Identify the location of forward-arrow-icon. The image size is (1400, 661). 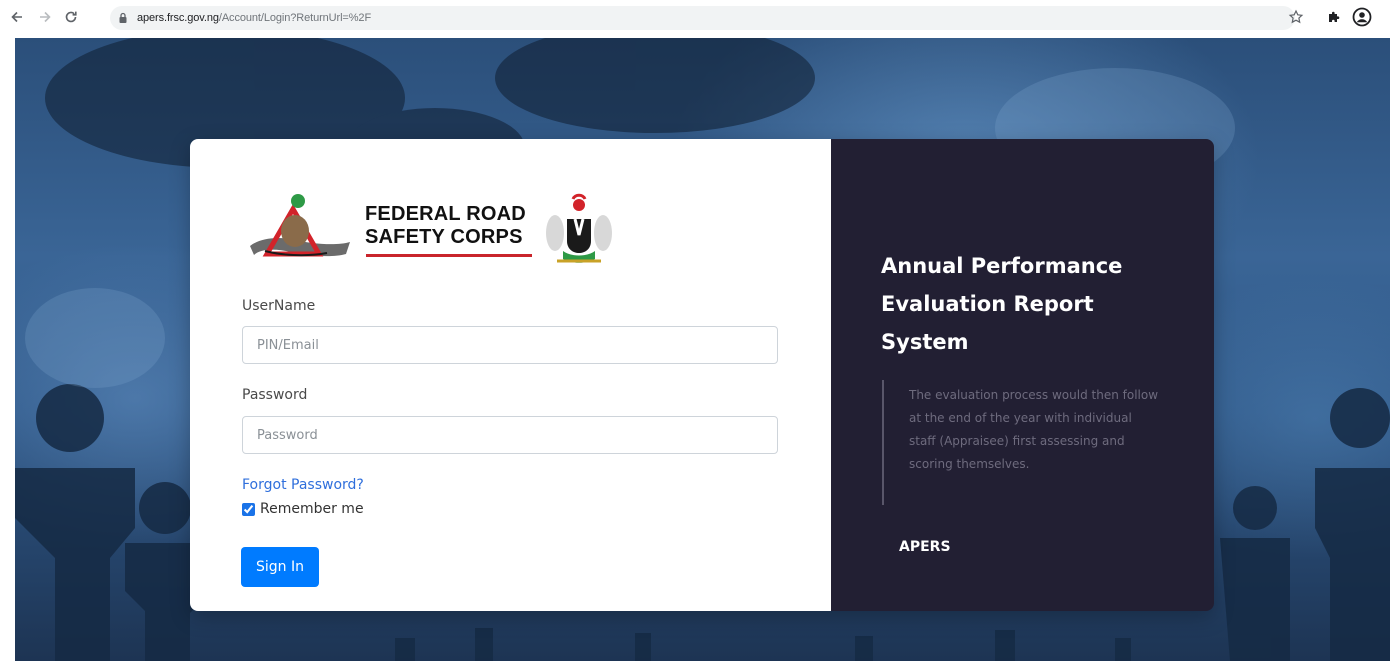
(45, 17).